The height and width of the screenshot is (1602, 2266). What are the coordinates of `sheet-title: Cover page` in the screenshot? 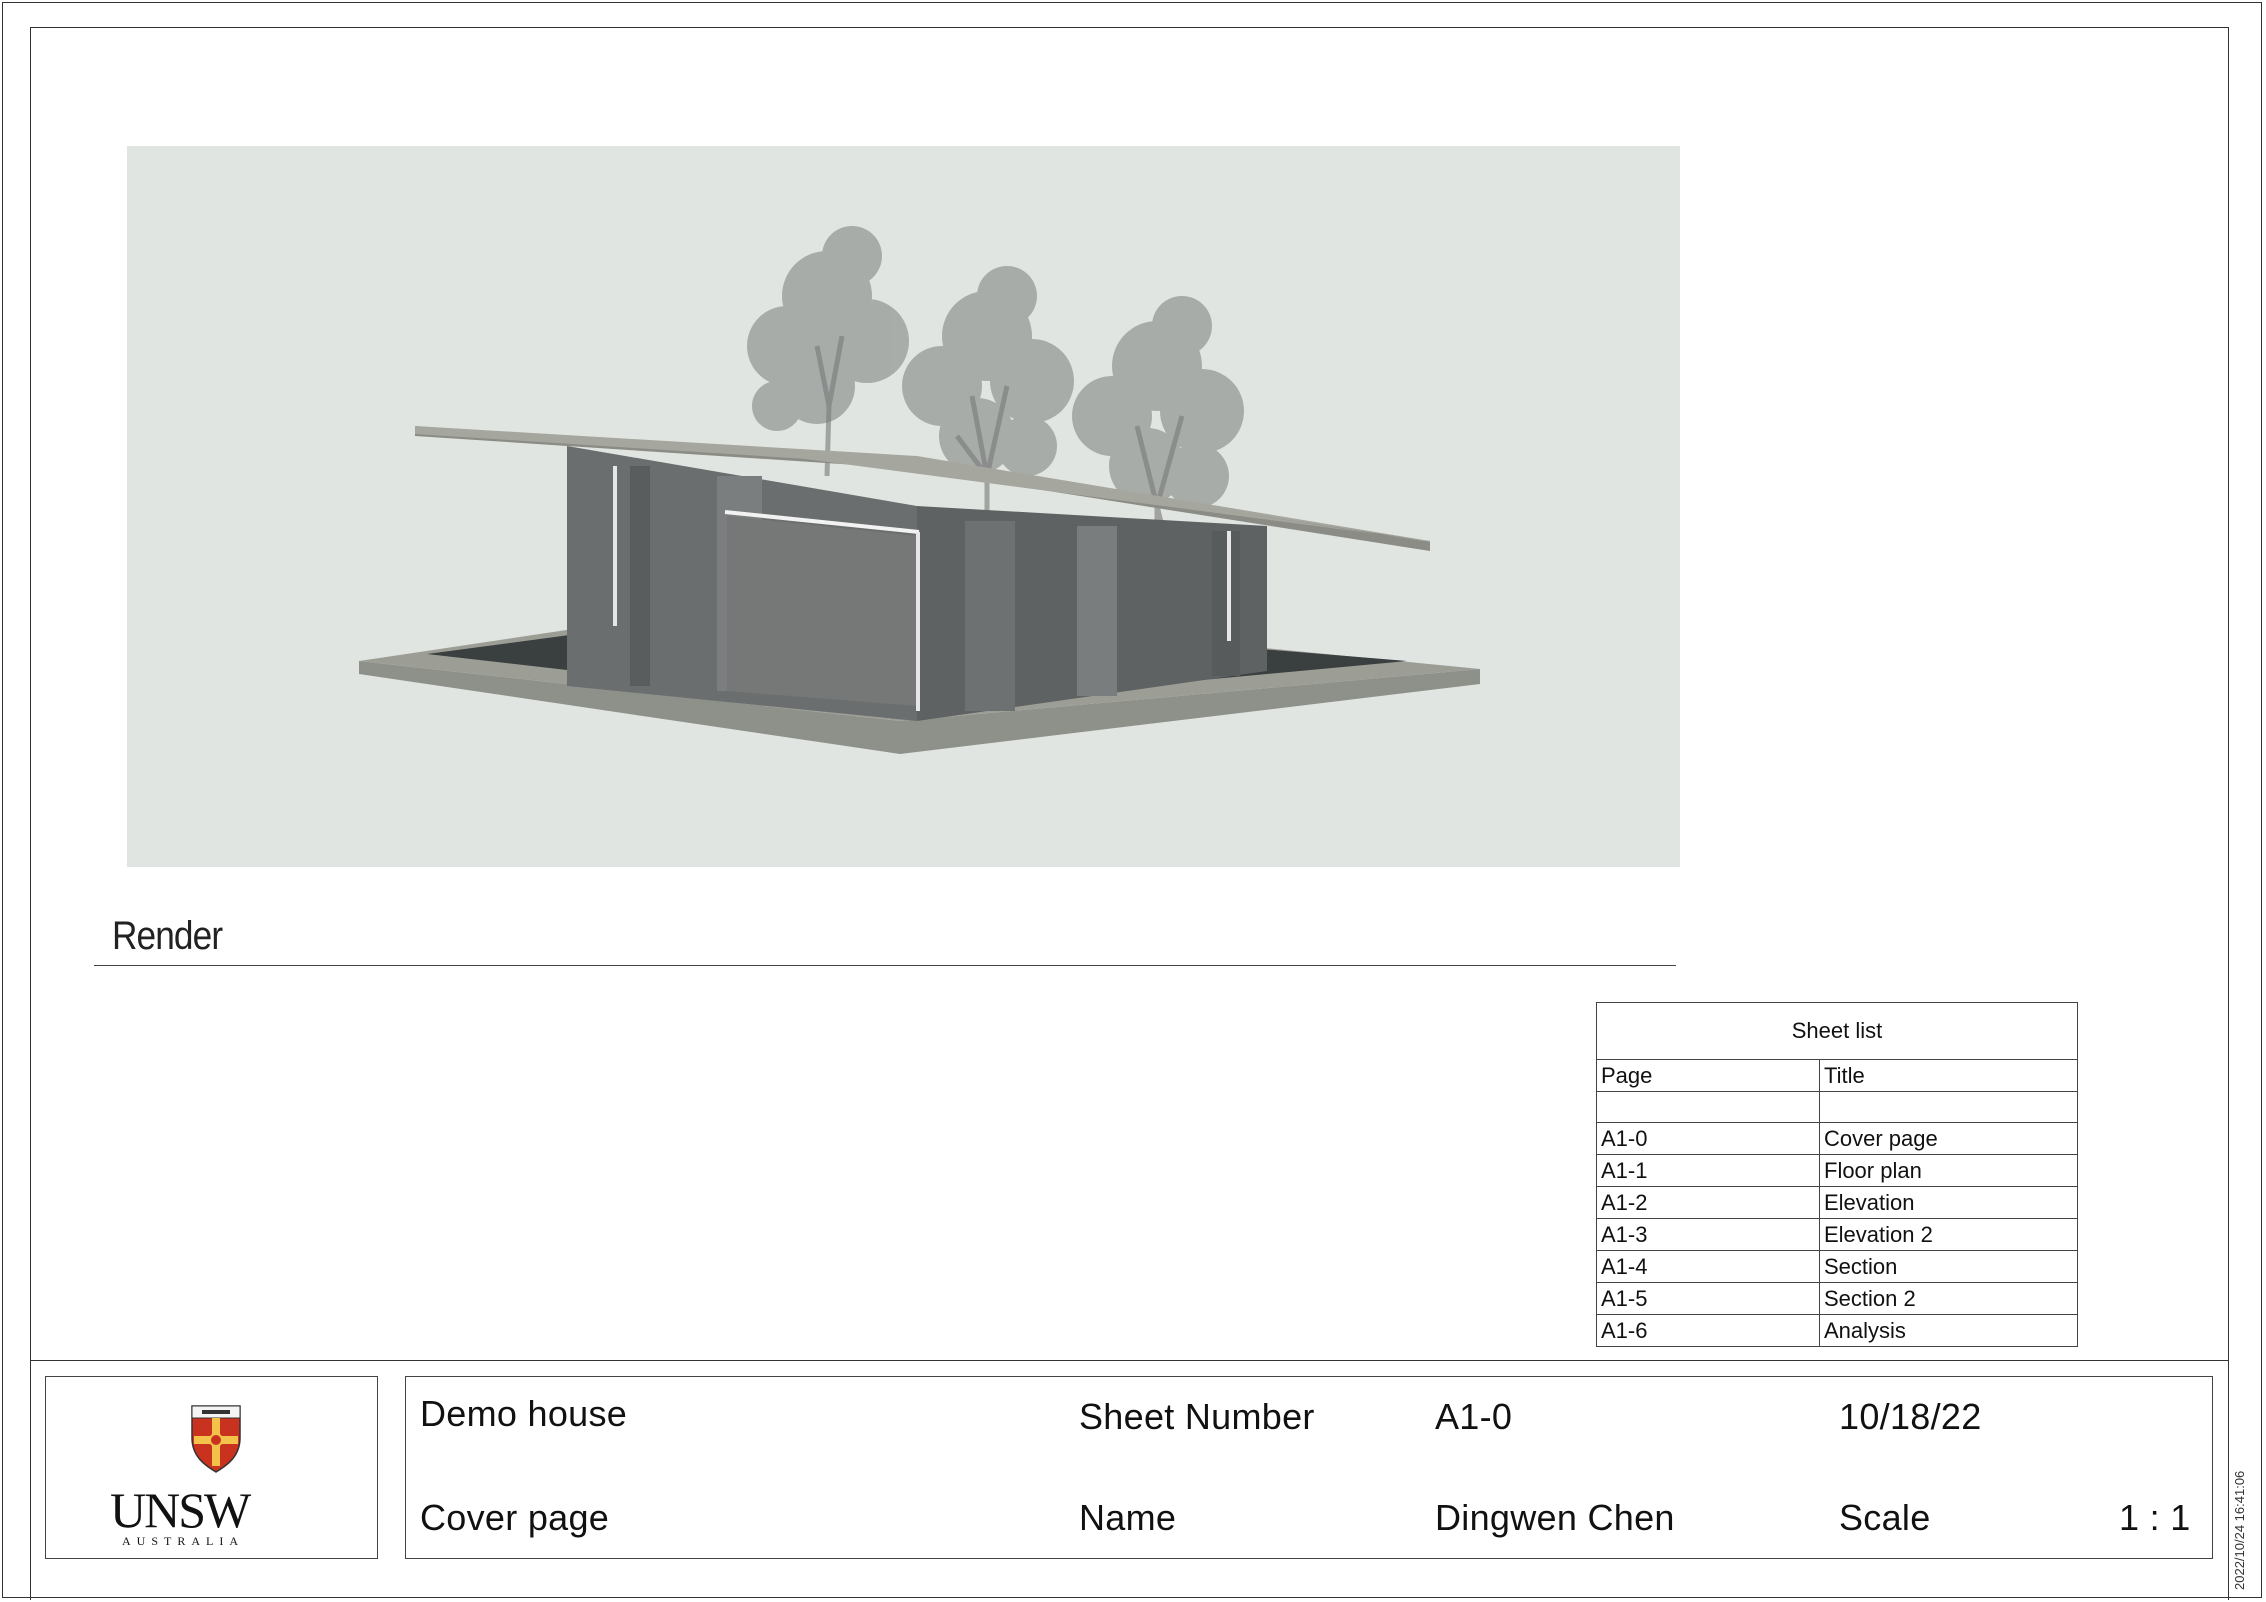 It's located at (515, 1517).